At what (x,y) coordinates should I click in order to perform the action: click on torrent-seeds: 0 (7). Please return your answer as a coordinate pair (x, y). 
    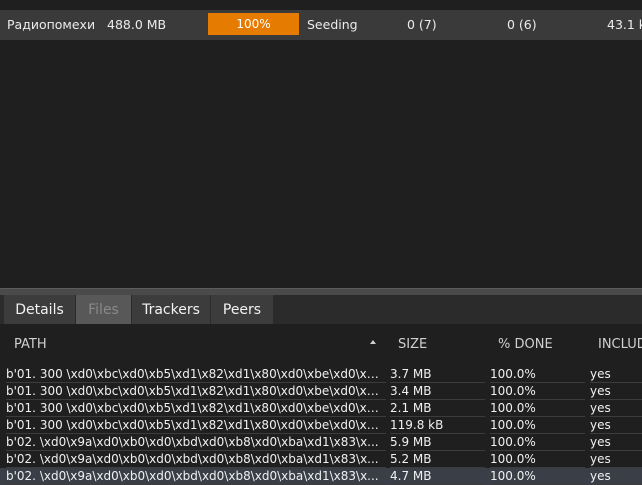
    Looking at the image, I should click on (422, 24).